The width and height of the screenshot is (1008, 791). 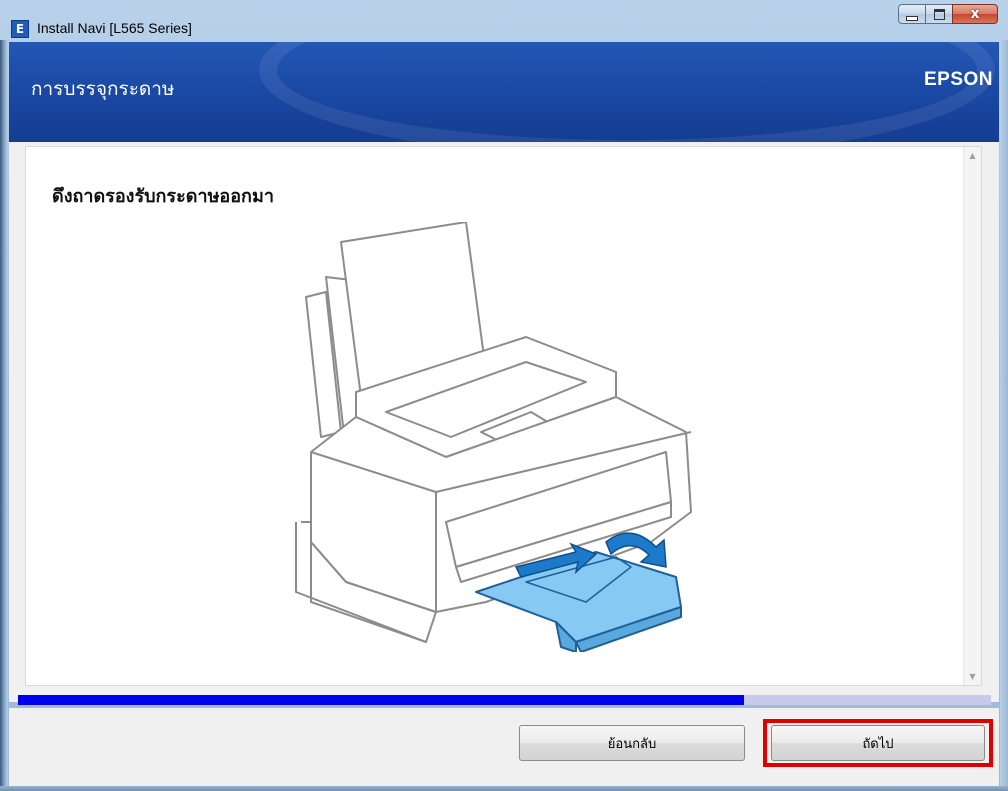 I want to click on maximize-icon, so click(x=939, y=14).